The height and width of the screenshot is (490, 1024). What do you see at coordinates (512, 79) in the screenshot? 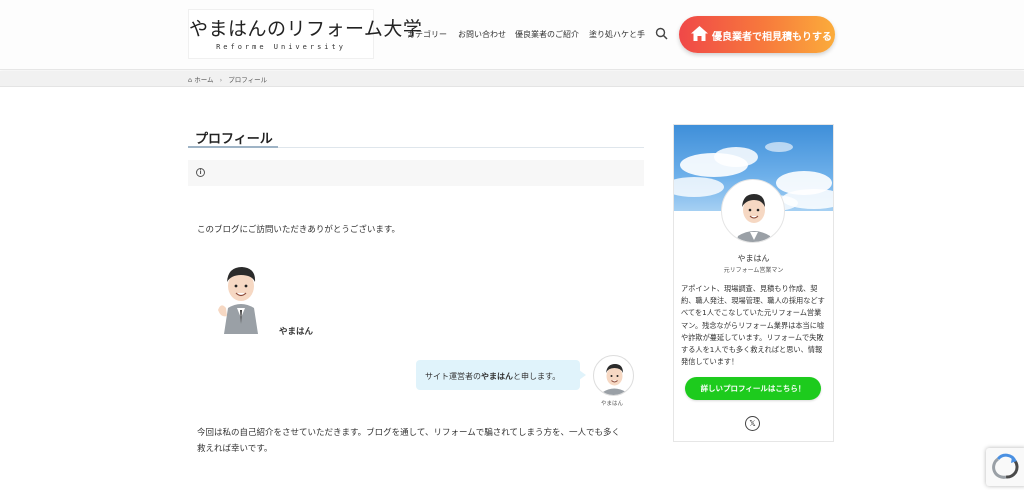
I see `breadcrumb-bar: ⌂ ホーム › プロフィール` at bounding box center [512, 79].